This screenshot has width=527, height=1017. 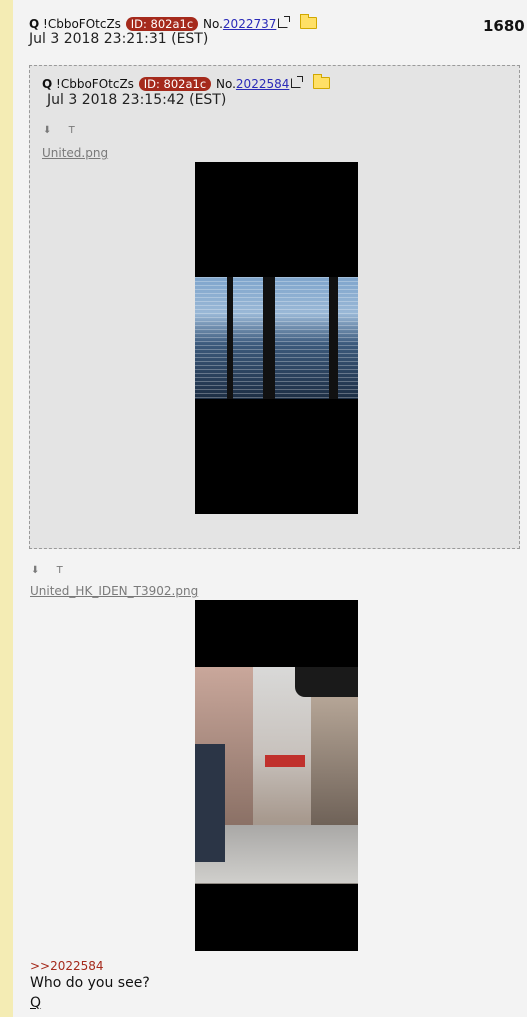 What do you see at coordinates (36, 1003) in the screenshot?
I see `signature: Q` at bounding box center [36, 1003].